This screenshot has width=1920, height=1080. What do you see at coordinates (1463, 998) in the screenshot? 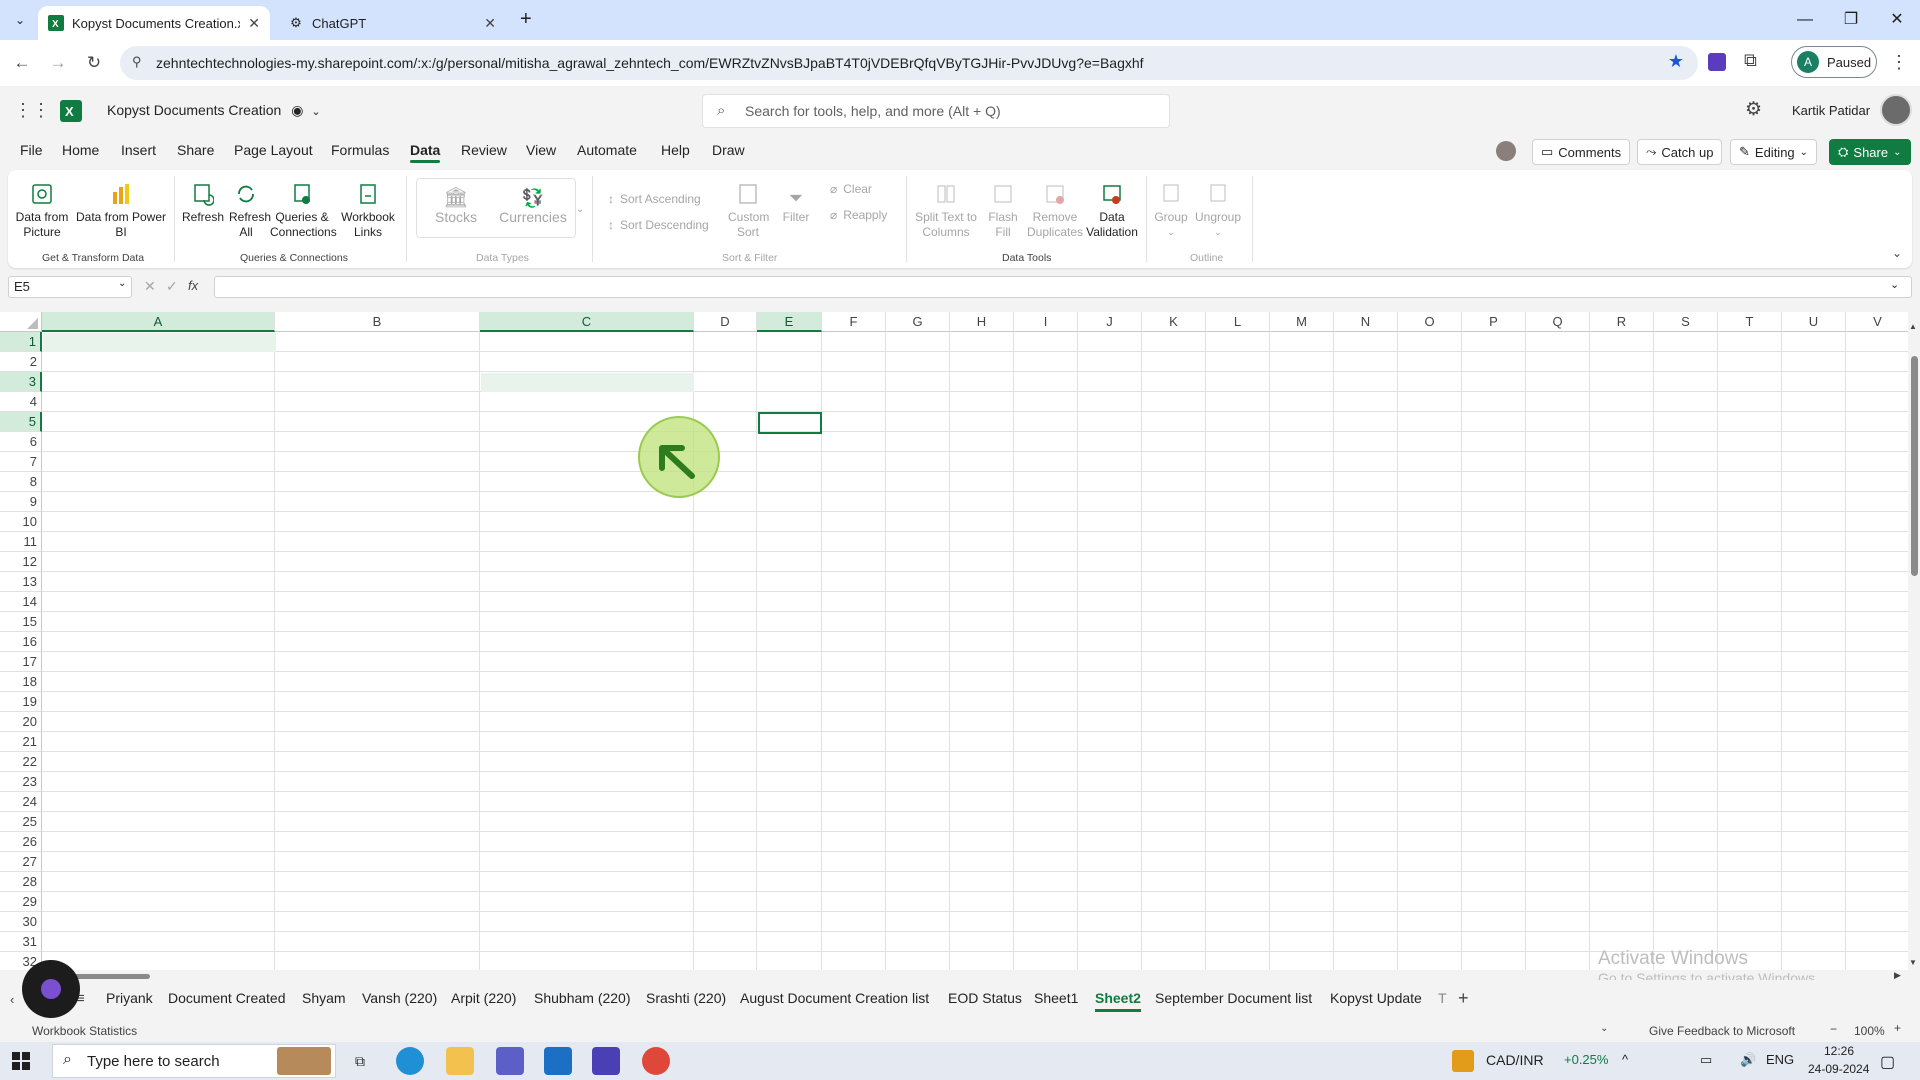
I see `add-sheet-button: +` at bounding box center [1463, 998].